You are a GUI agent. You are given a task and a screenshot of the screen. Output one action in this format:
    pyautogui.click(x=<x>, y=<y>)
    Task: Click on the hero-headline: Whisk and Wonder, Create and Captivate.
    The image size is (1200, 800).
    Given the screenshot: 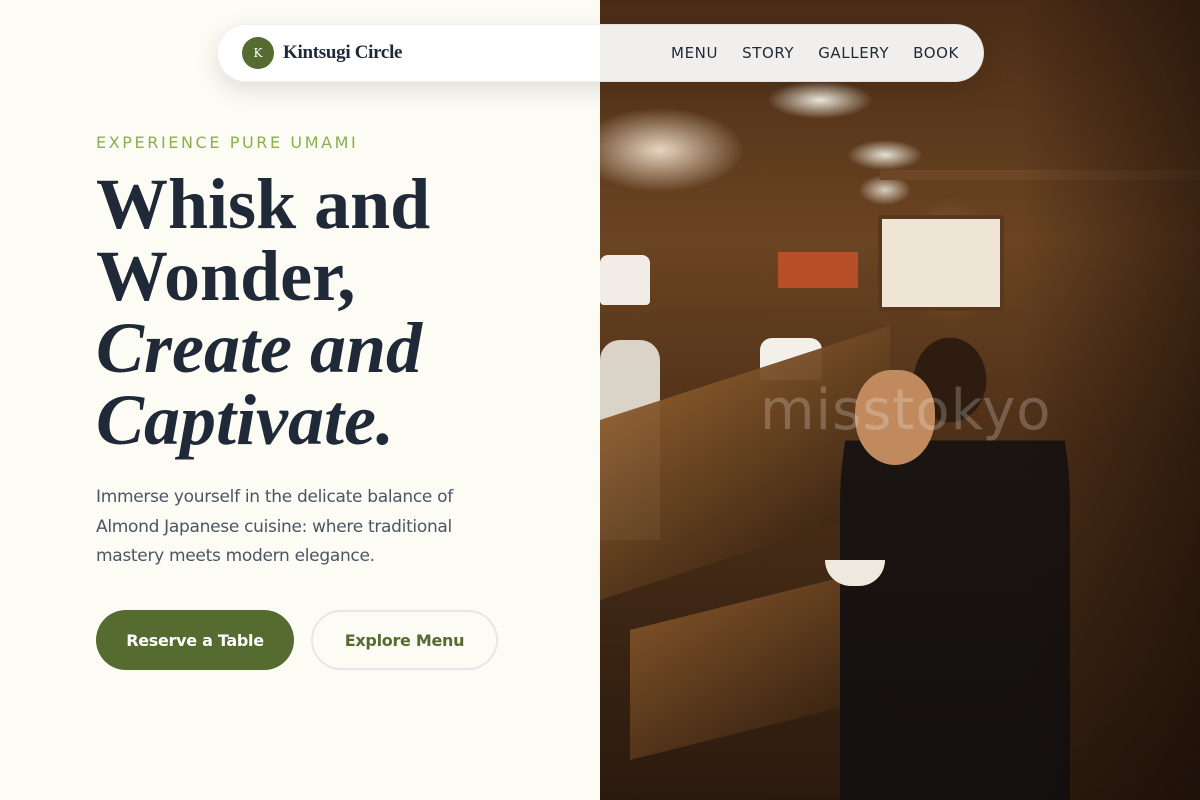 What is the action you would take?
    pyautogui.click(x=336, y=312)
    